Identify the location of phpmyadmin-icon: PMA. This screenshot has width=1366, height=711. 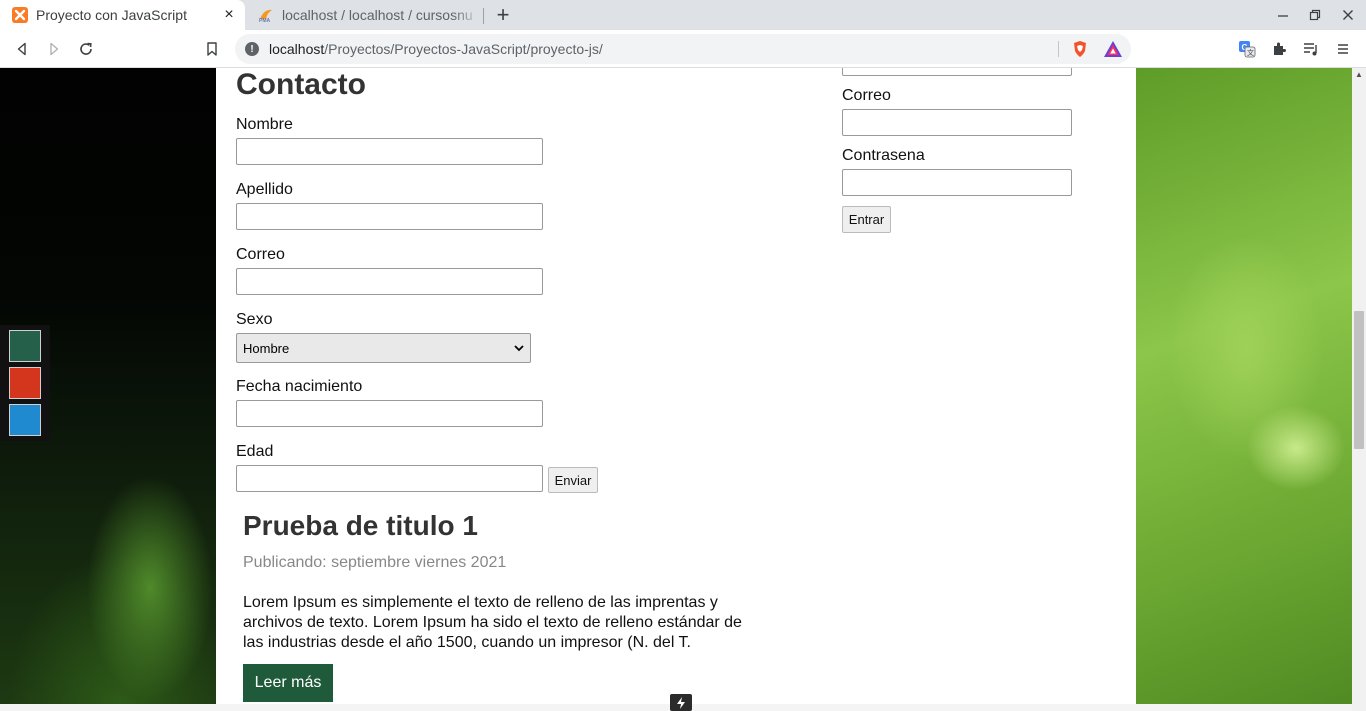
(265, 16).